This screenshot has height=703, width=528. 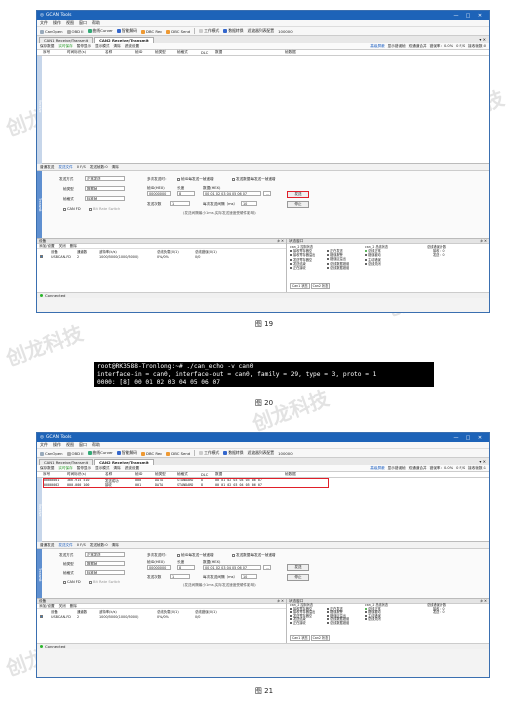 What do you see at coordinates (105, 554) in the screenshot?
I see `send-mode-select: 正常发送` at bounding box center [105, 554].